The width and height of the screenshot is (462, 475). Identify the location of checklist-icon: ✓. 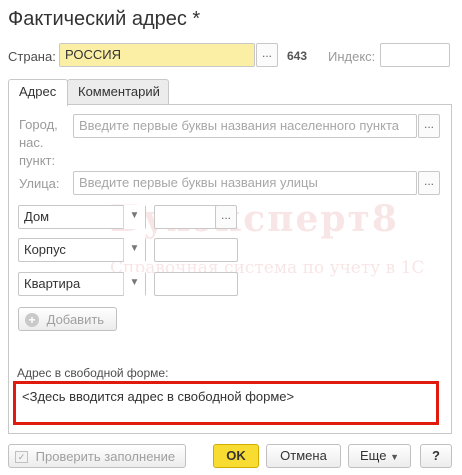
(21, 456).